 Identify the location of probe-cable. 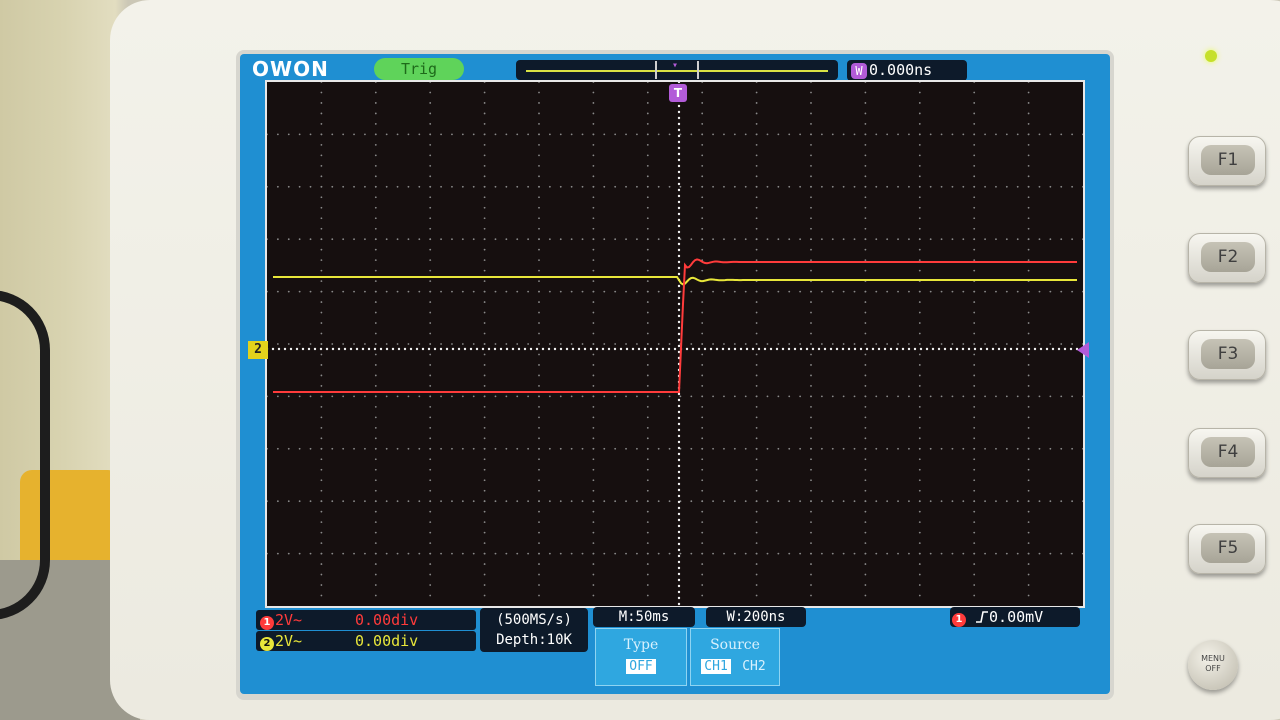
(25, 455).